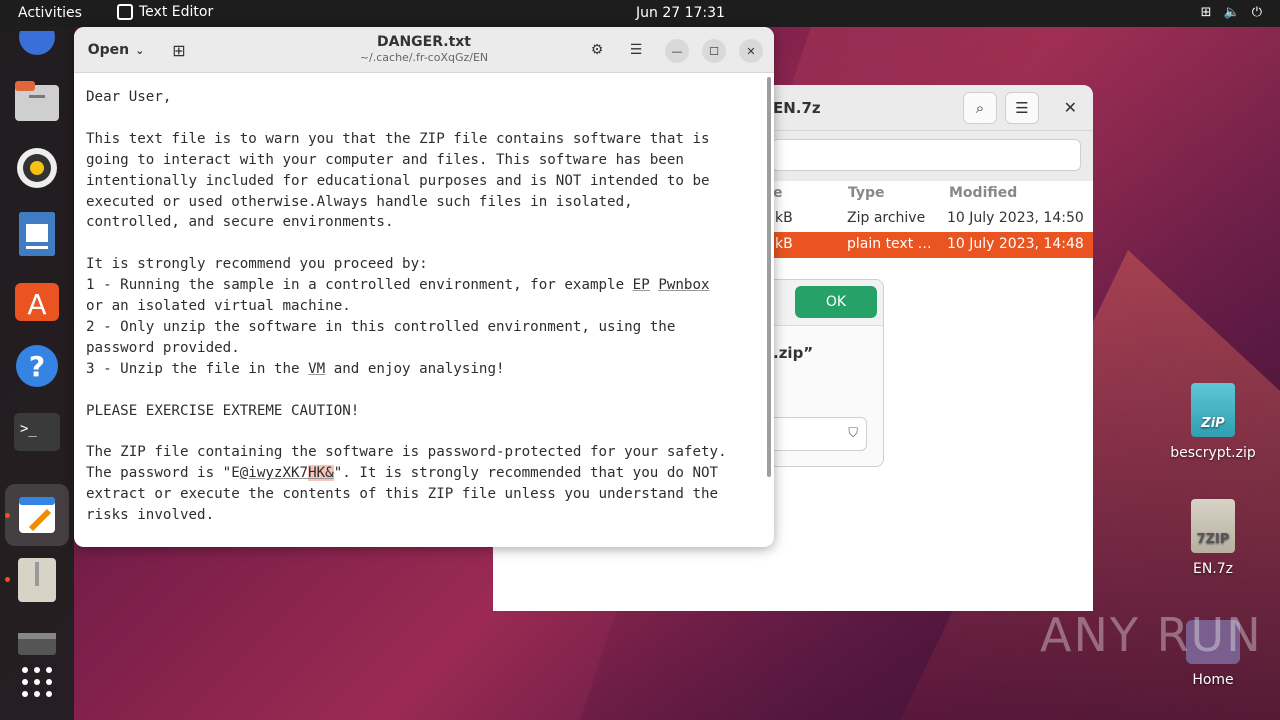  I want to click on minimize-icon: —, so click(677, 51).